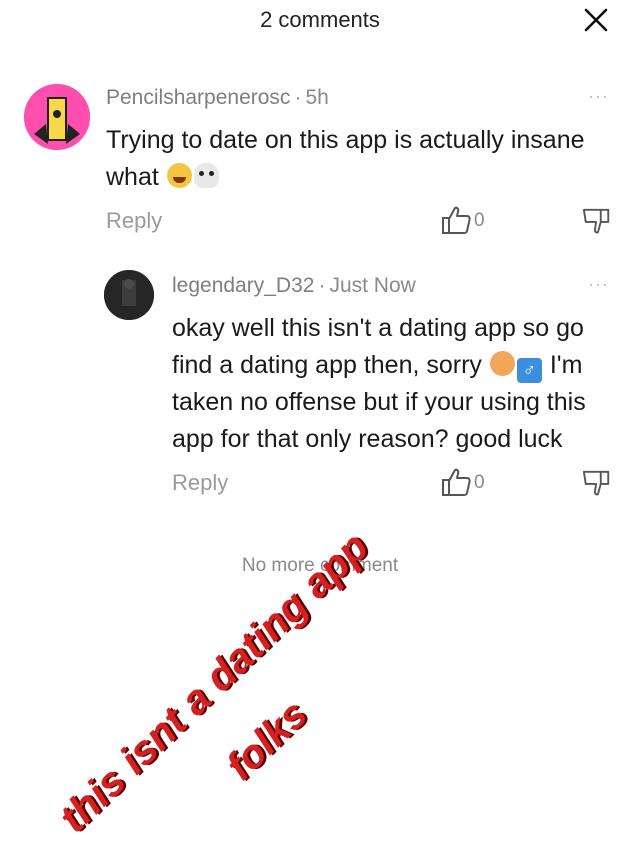 The width and height of the screenshot is (640, 853). Describe the element at coordinates (529, 370) in the screenshot. I see `male-sign-icon: ♂` at that location.